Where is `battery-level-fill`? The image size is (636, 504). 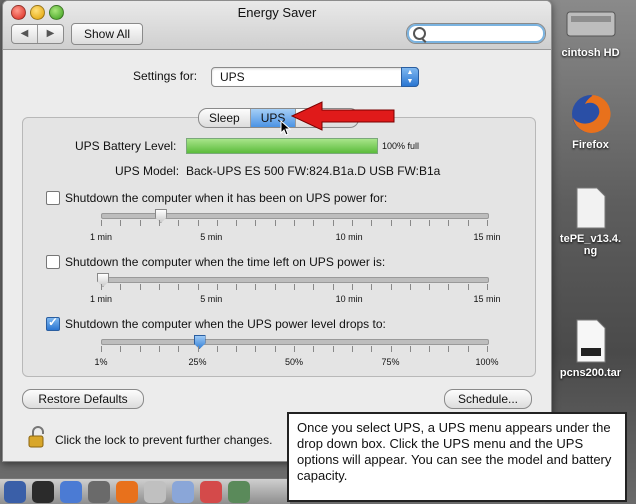 battery-level-fill is located at coordinates (282, 146).